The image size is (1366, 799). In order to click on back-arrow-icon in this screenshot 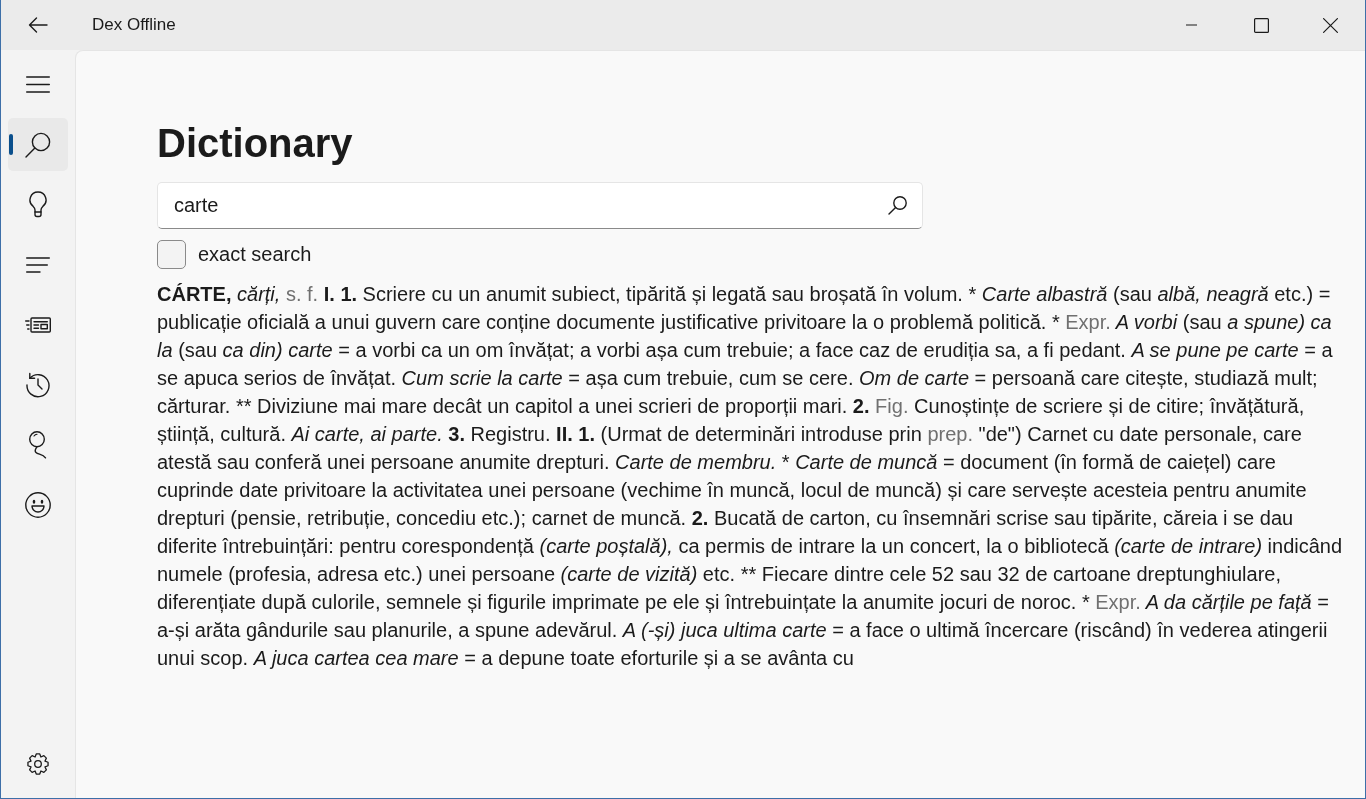, I will do `click(38, 25)`.